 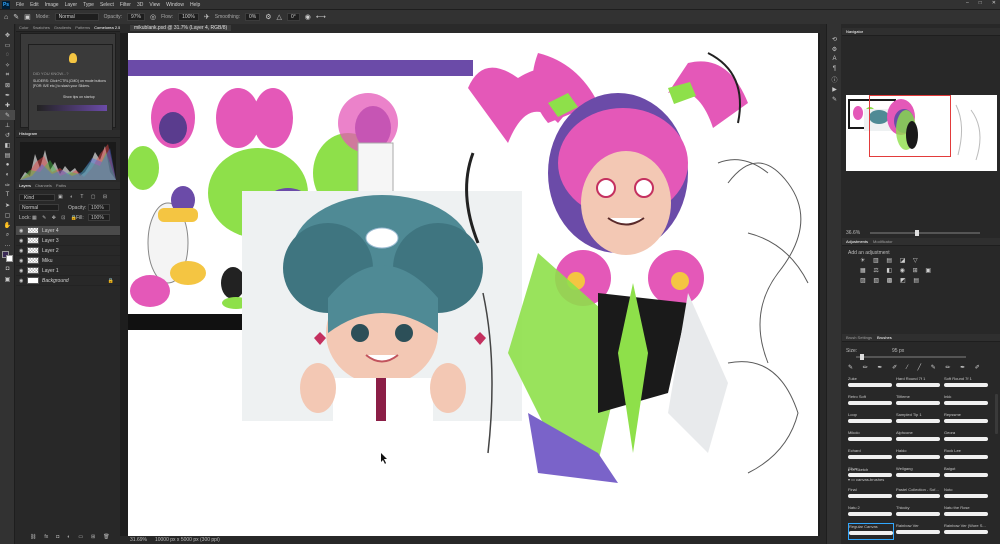 I want to click on lock-icons: ▦ ✎ ✥ ⊡ 🔒, so click(x=55, y=218).